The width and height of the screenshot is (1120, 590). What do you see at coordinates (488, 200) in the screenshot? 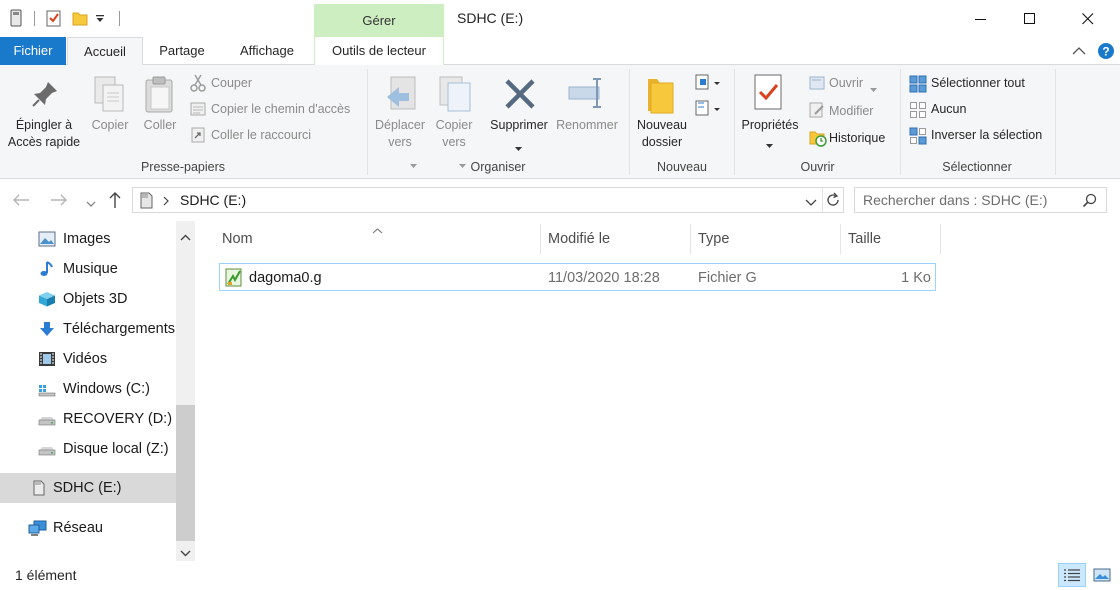
I see `address-bar: SDHC (E:)` at bounding box center [488, 200].